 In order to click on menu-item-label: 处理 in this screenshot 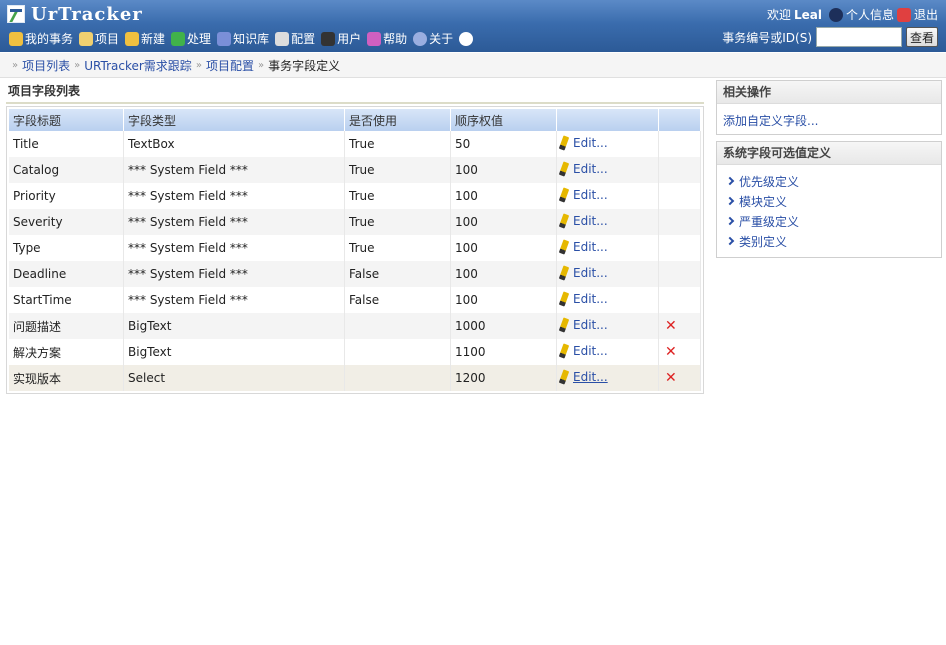, I will do `click(199, 39)`.